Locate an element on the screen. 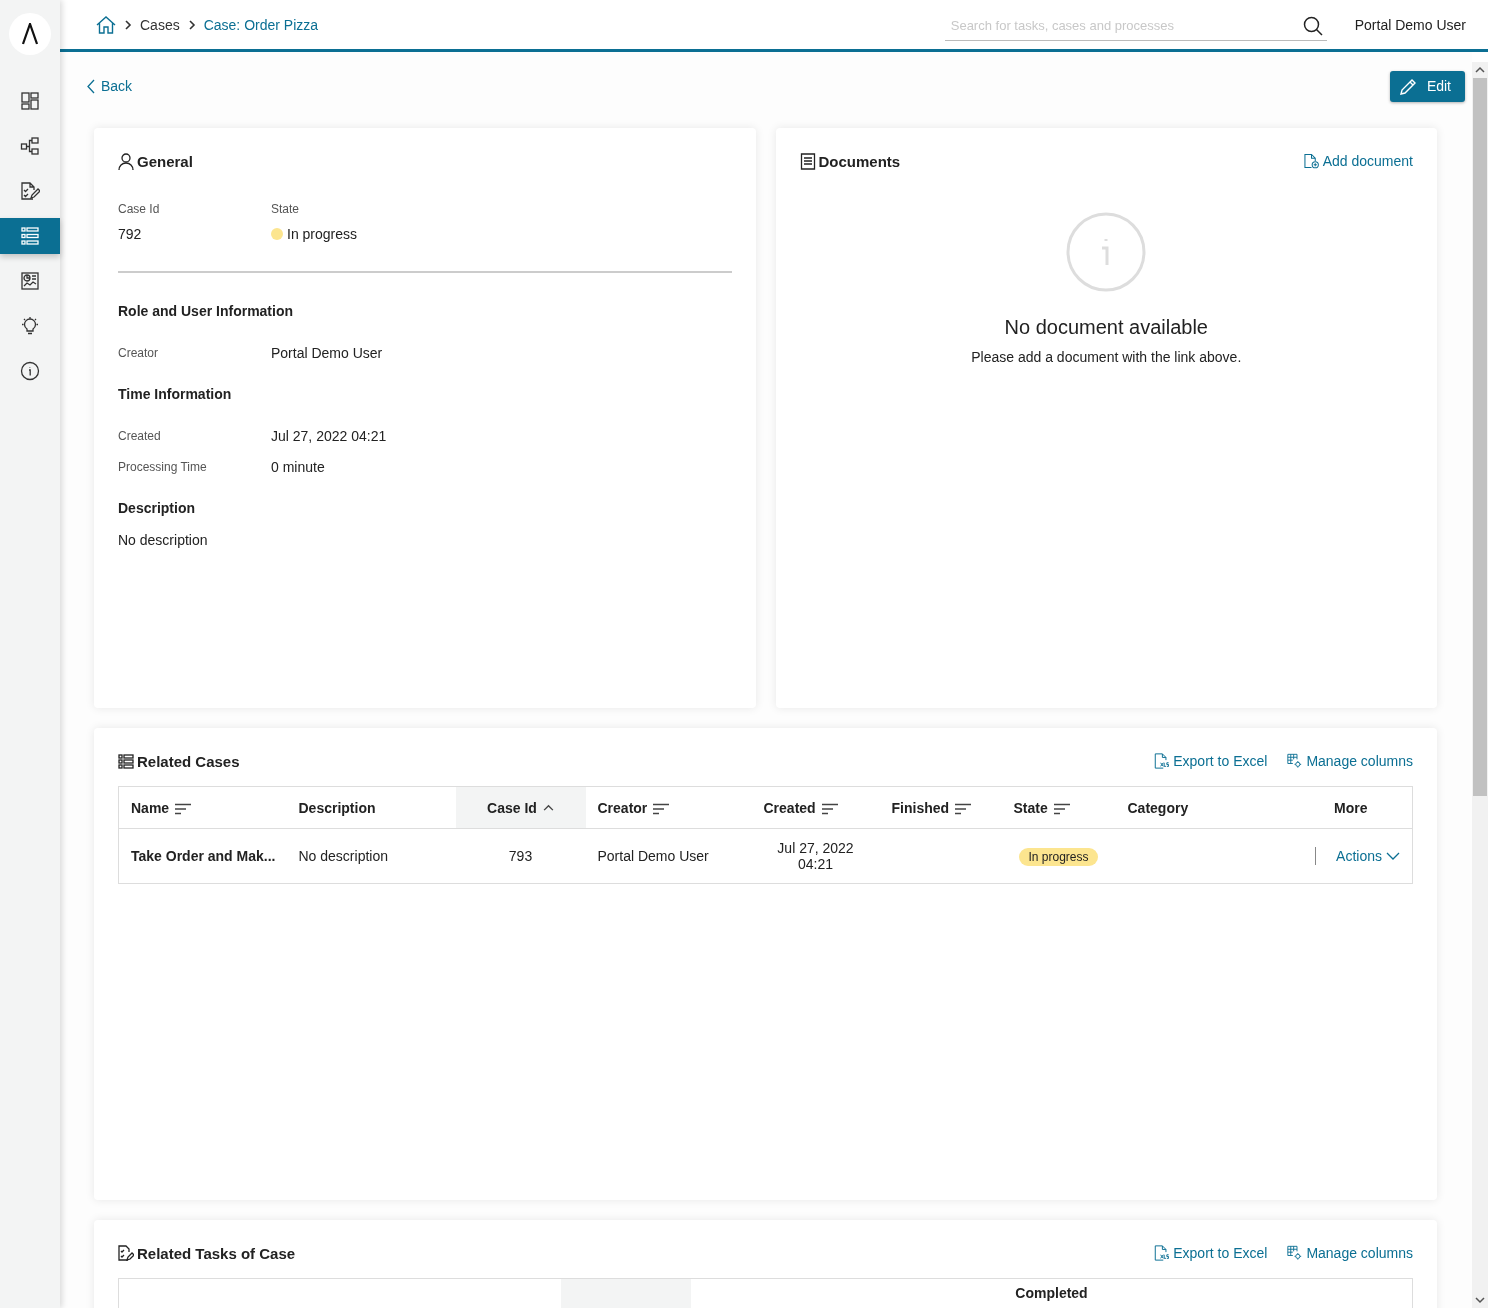 The width and height of the screenshot is (1488, 1308). lightbulb-icon is located at coordinates (30, 326).